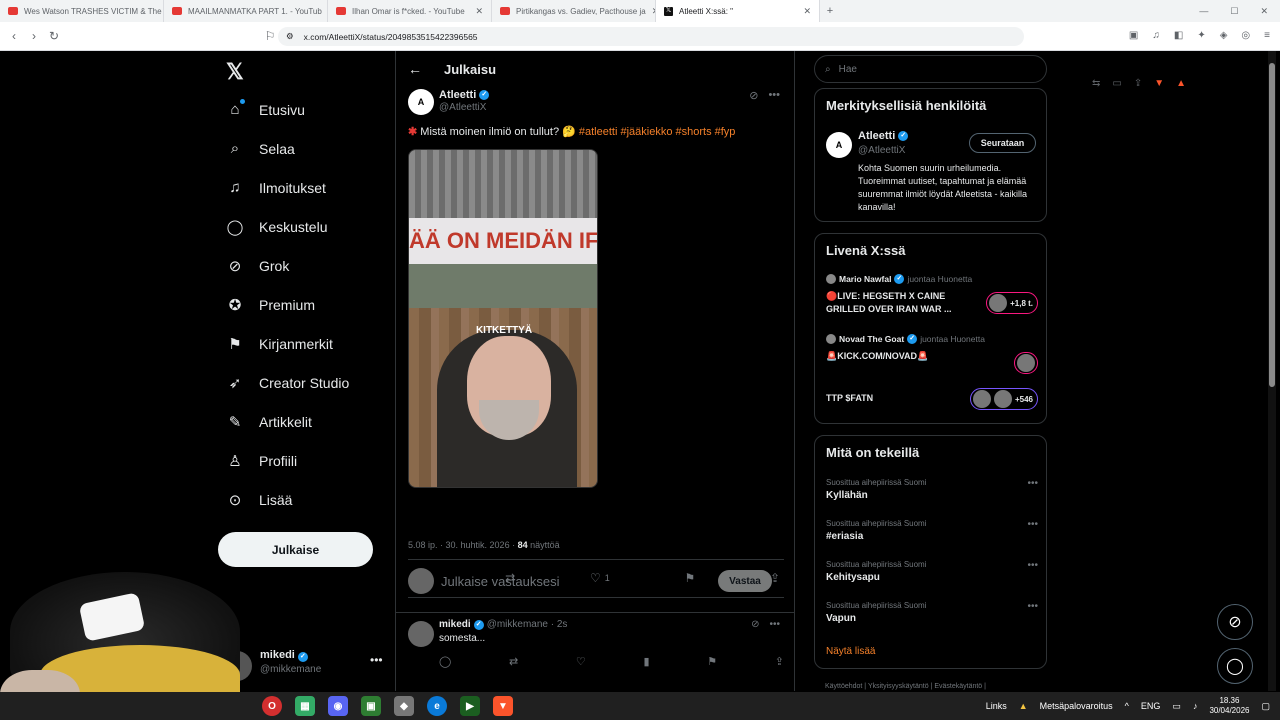 The image size is (1280, 720). What do you see at coordinates (470, 706) in the screenshot?
I see `app-icon: ▶` at bounding box center [470, 706].